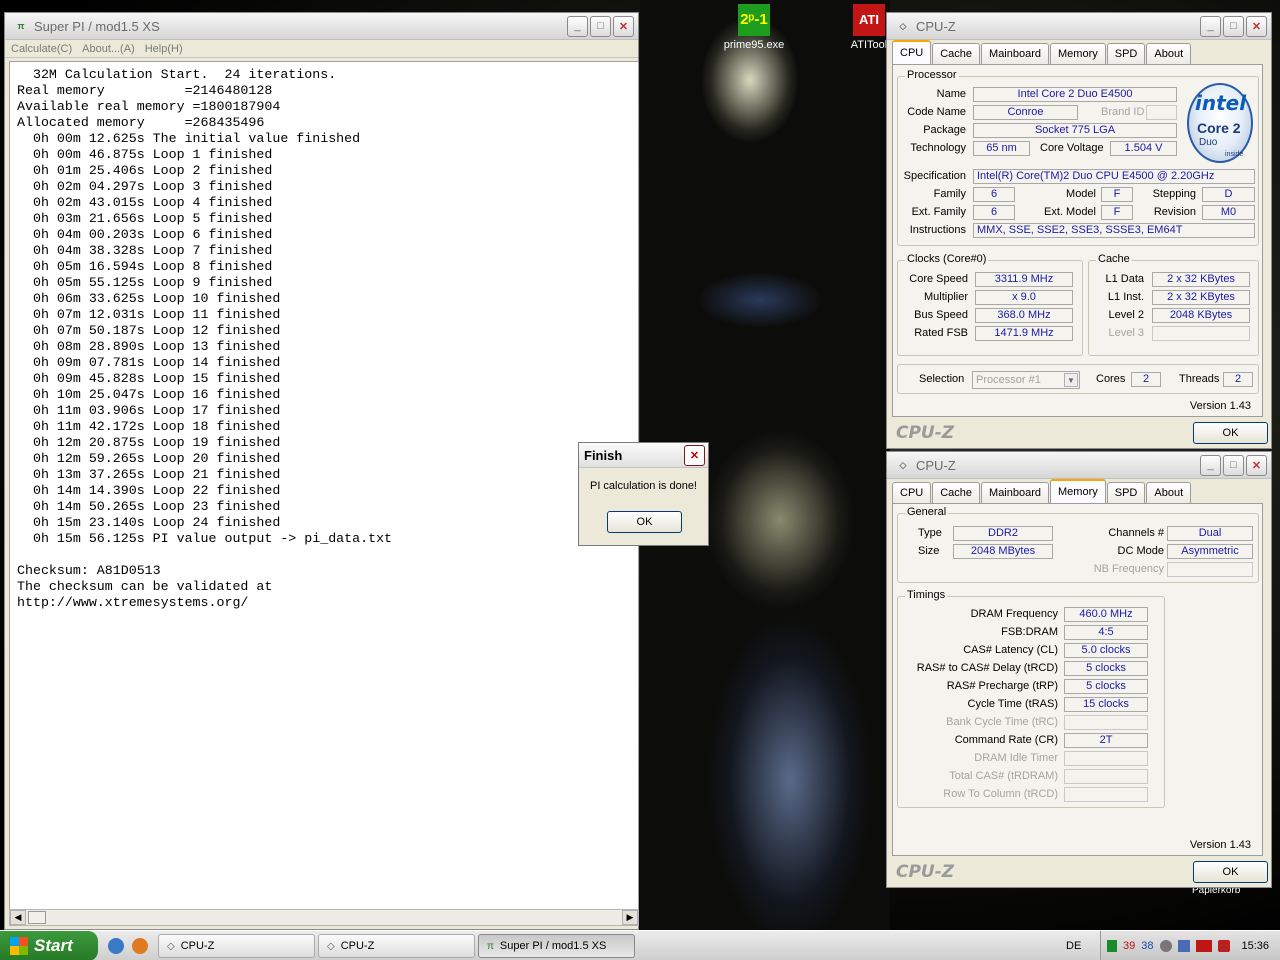  I want to click on taskbar-item-cpuz-2: ◇ CPU-Z, so click(396, 946).